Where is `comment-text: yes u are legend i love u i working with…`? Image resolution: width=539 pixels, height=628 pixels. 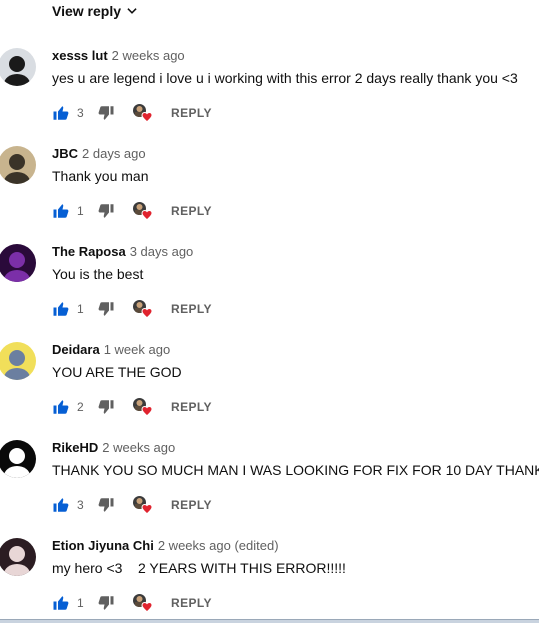
comment-text: yes u are legend i love u i working with… is located at coordinates (285, 78).